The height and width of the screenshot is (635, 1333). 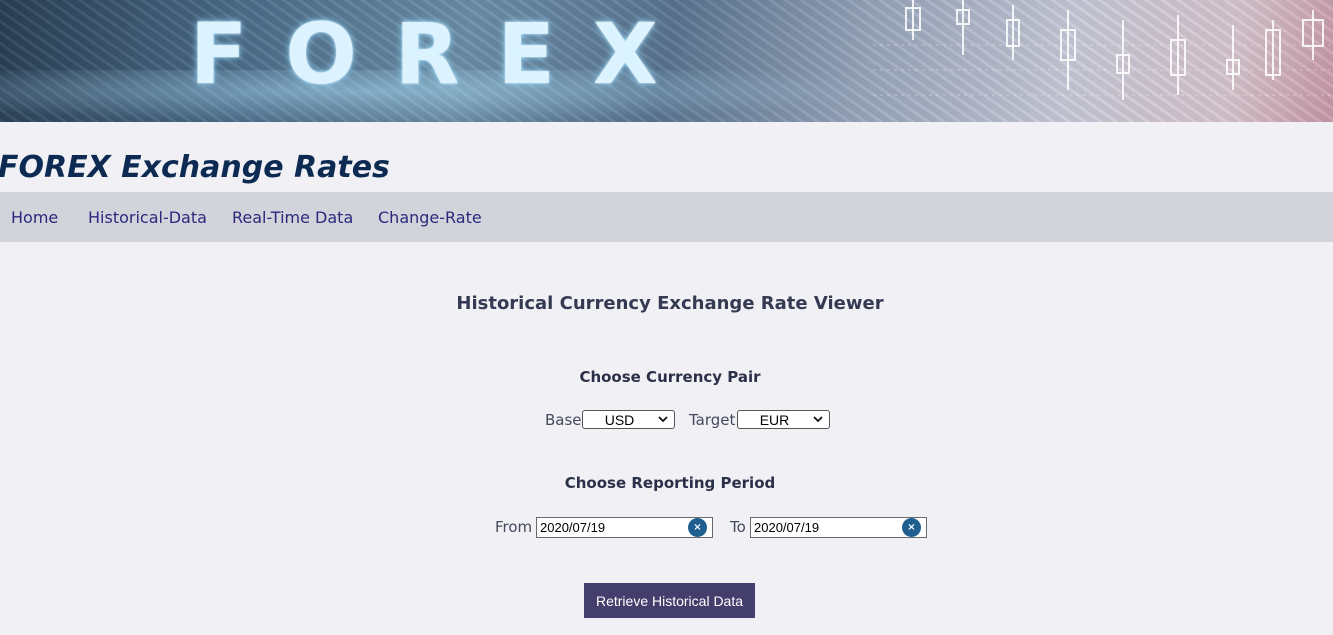 I want to click on retrieve-historical-data-button: Retrieve Historical Data, so click(x=669, y=600).